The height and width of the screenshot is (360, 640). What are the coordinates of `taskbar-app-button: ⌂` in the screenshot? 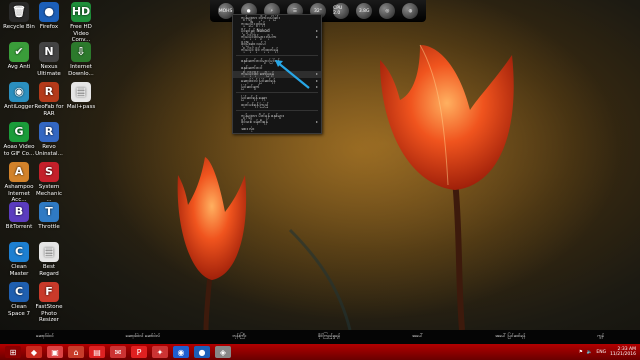 It's located at (76, 352).